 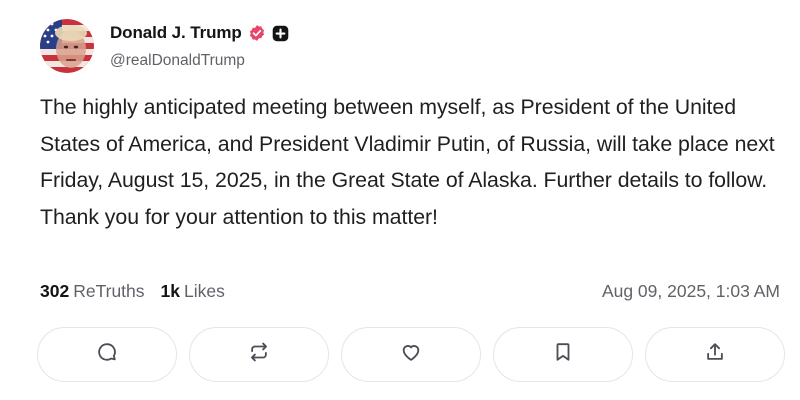 I want to click on avatar, so click(x=67, y=46).